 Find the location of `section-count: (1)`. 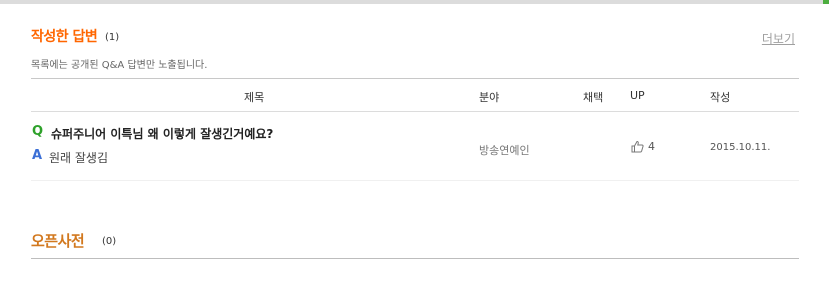

section-count: (1) is located at coordinates (112, 37).